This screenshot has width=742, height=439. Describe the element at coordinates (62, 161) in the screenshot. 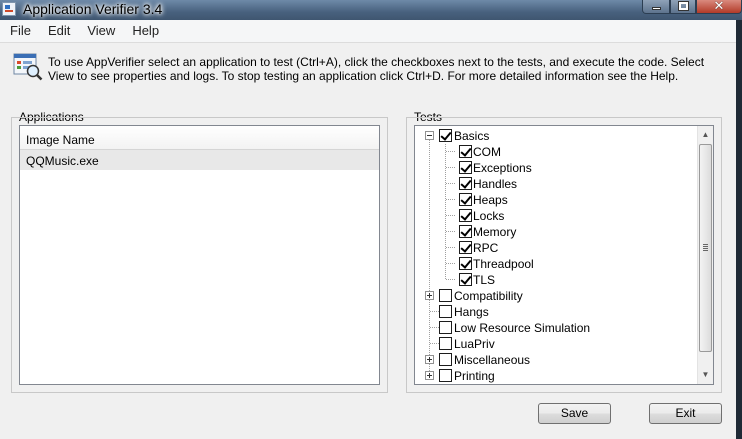

I see `application-name: QQMusic.exe` at that location.